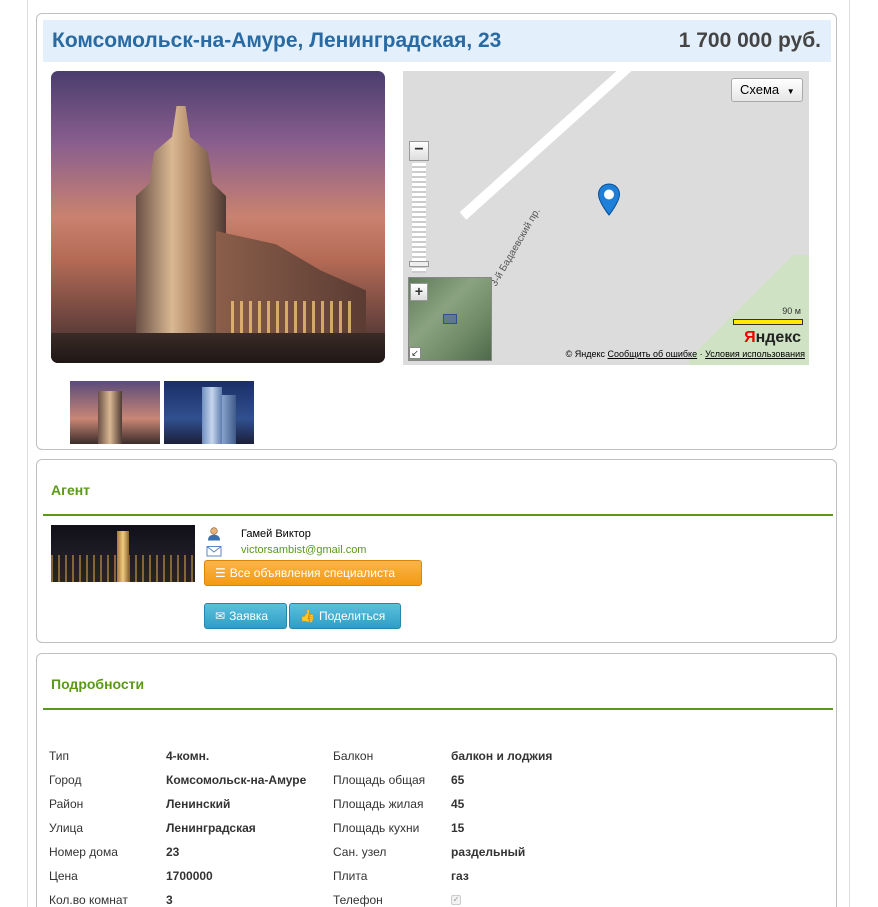 The height and width of the screenshot is (907, 878). What do you see at coordinates (220, 616) in the screenshot?
I see `envelope-icon: ✉` at bounding box center [220, 616].